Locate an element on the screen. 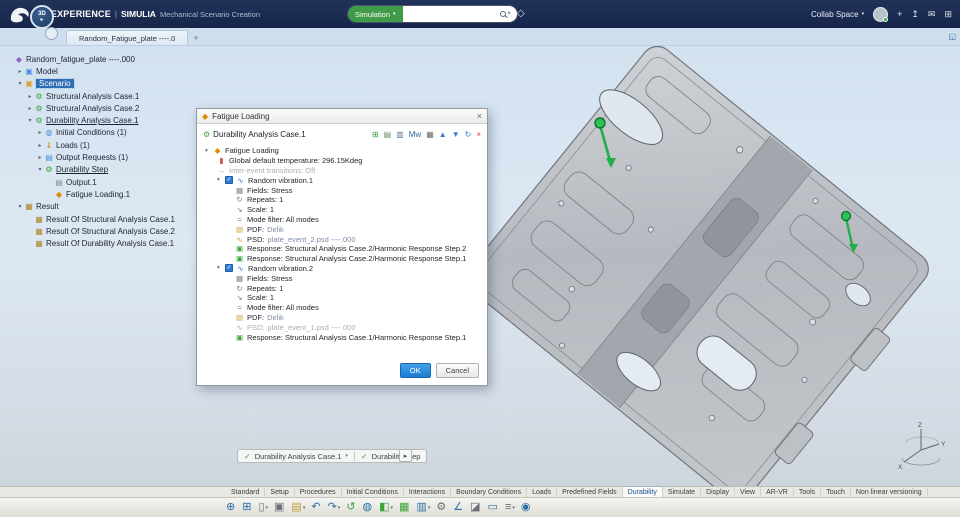  dialog-tool-icon: ▦ is located at coordinates (430, 134).